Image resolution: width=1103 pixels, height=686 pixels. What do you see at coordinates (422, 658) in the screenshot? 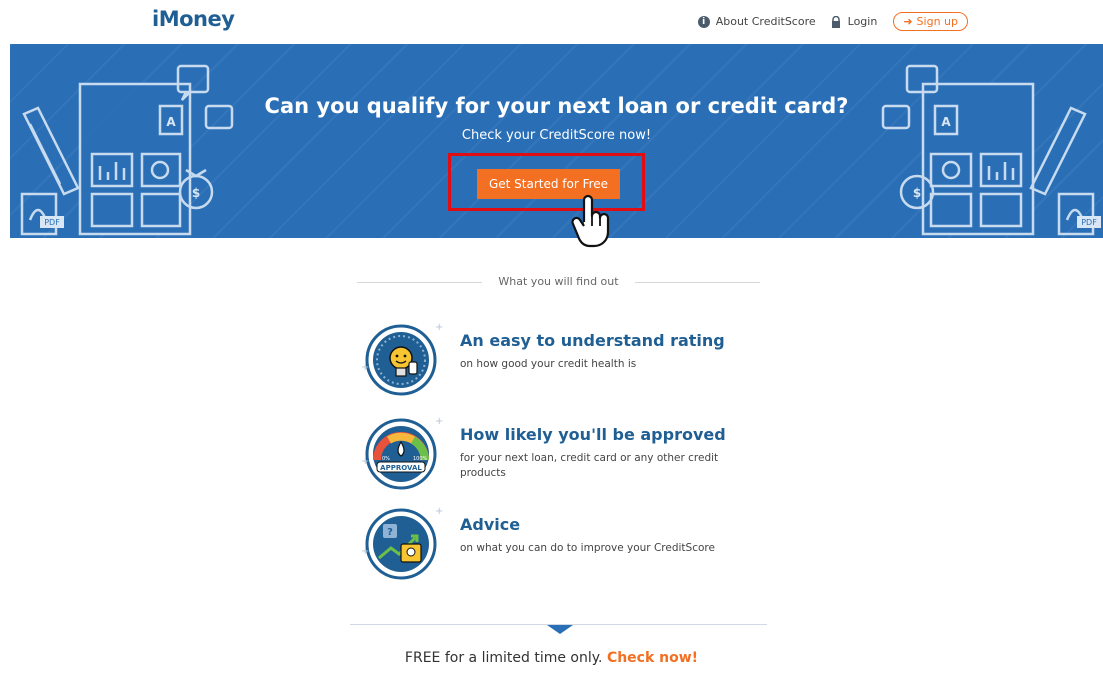
I see `free-label: FREE` at bounding box center [422, 658].